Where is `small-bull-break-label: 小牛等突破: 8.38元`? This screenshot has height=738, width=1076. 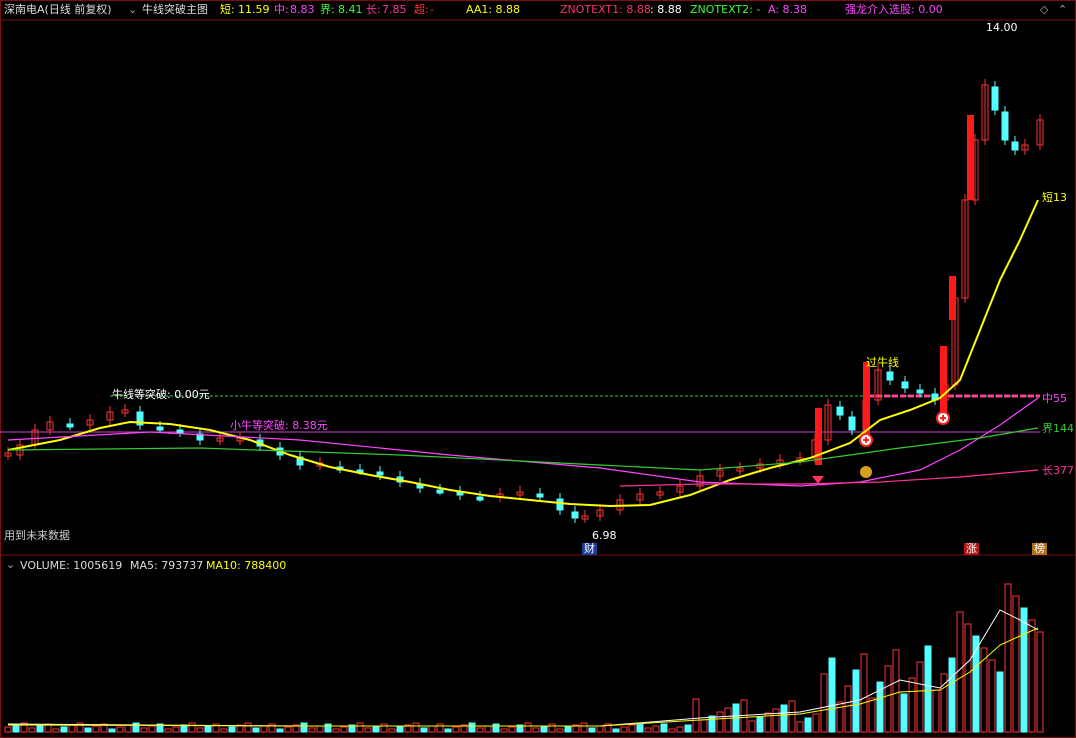 small-bull-break-label: 小牛等突破: 8.38元 is located at coordinates (279, 425).